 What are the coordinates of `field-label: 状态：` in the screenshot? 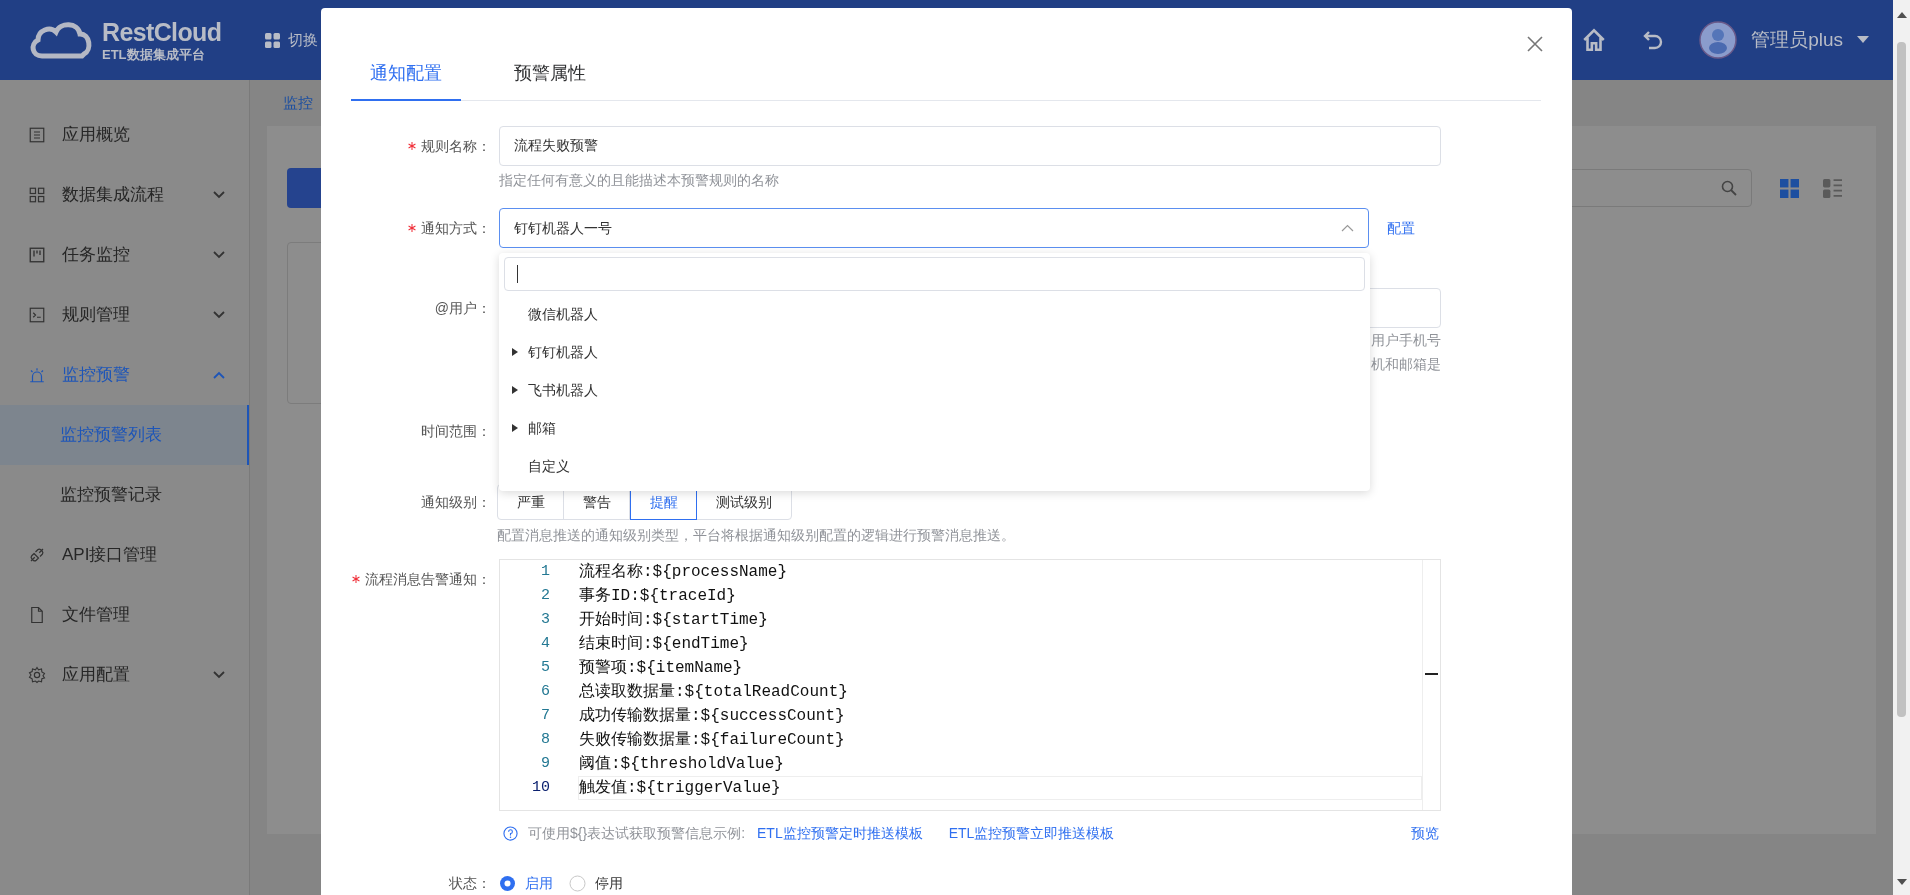 It's located at (470, 883).